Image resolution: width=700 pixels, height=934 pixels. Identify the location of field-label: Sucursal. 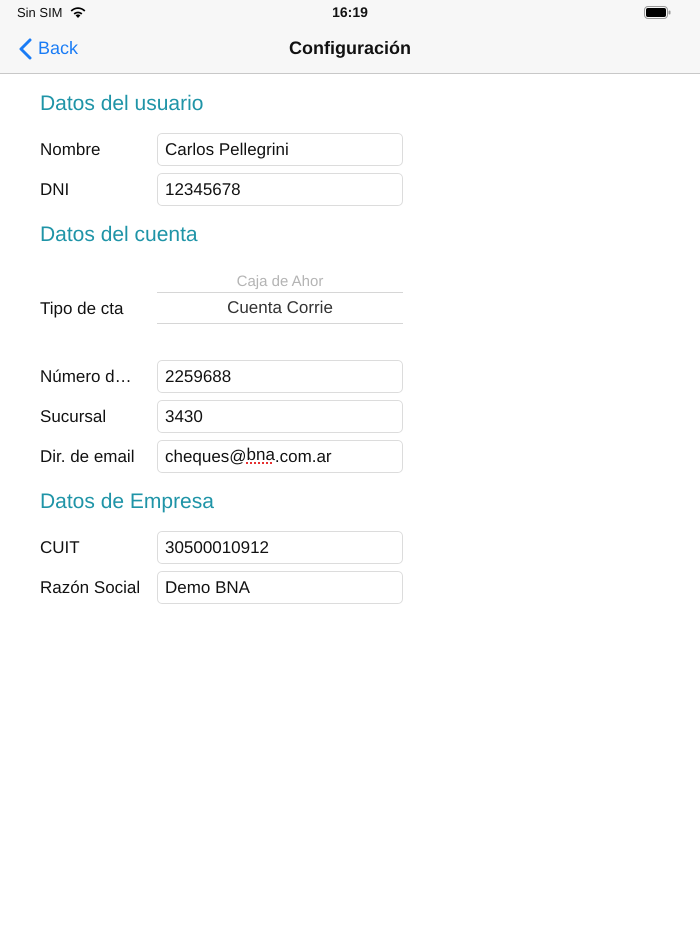
(74, 416).